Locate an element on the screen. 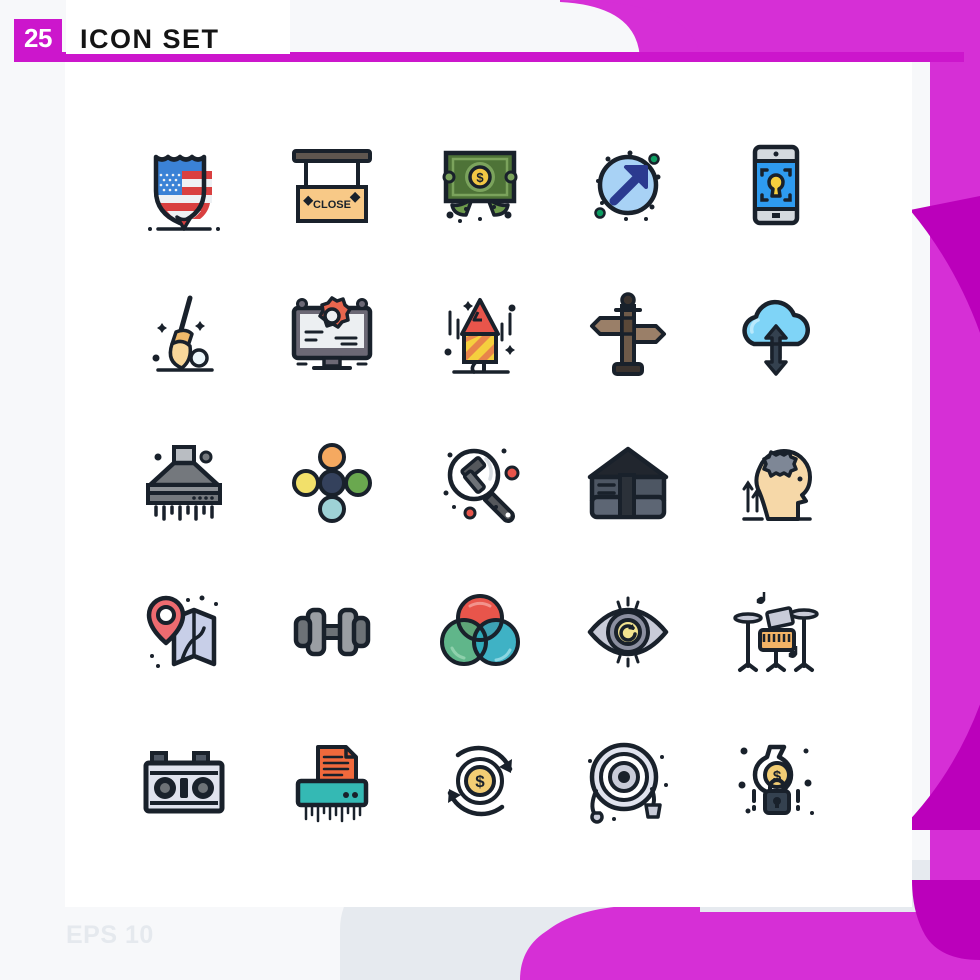 The image size is (980, 980). icon-cell-envelope-mail-open is located at coordinates (628, 482).